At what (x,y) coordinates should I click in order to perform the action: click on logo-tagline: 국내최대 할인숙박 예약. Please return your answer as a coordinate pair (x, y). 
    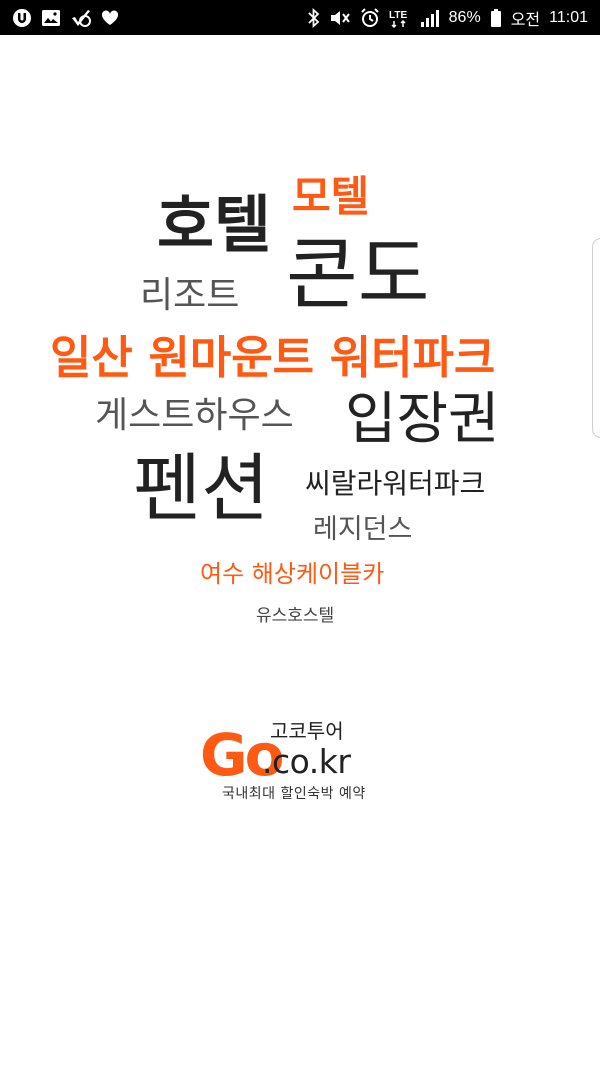
    Looking at the image, I should click on (294, 794).